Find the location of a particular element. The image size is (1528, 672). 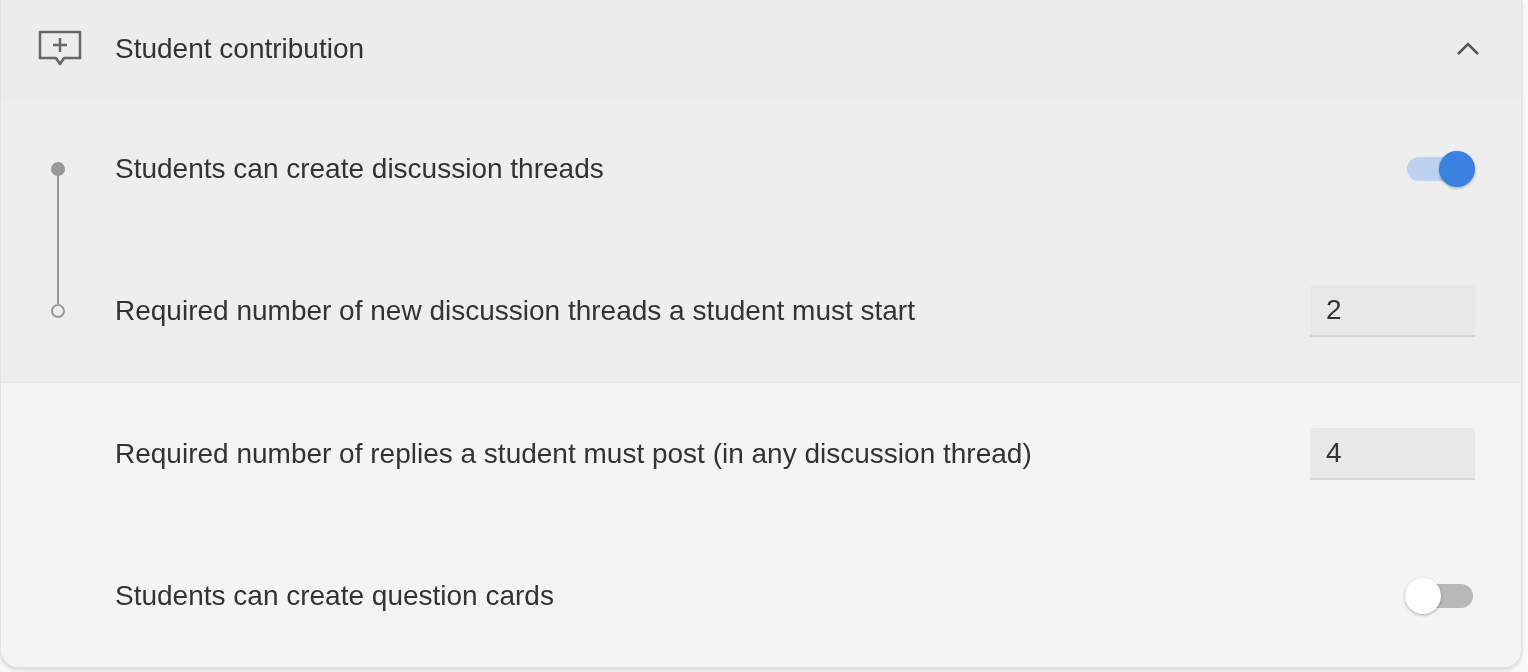

setting-label: Required number of replies a student must post (in any discussion thread) is located at coordinates (574, 454).